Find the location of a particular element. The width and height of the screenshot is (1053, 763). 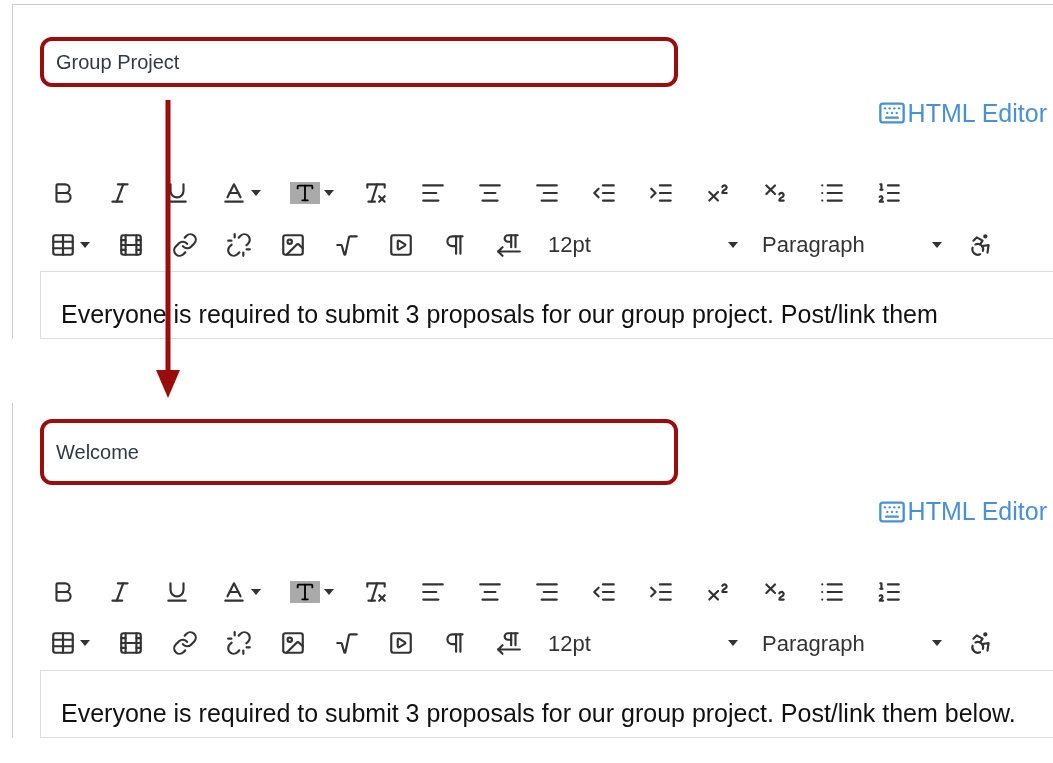

editor-body: Everyone is required to submit 3 proposals for our group project. Post/link them is located at coordinates (546, 305).